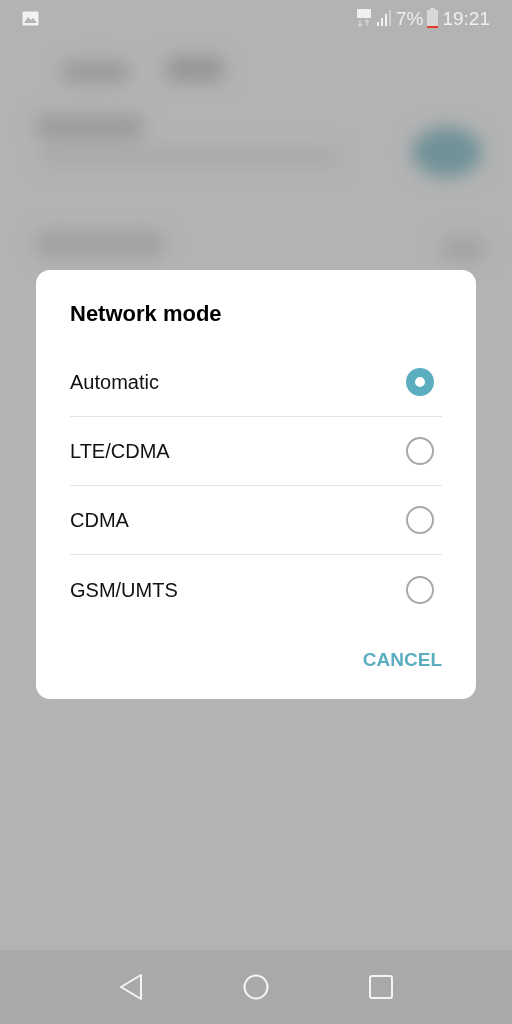 The height and width of the screenshot is (1024, 512). What do you see at coordinates (410, 18) in the screenshot?
I see `battery-percent: 7%` at bounding box center [410, 18].